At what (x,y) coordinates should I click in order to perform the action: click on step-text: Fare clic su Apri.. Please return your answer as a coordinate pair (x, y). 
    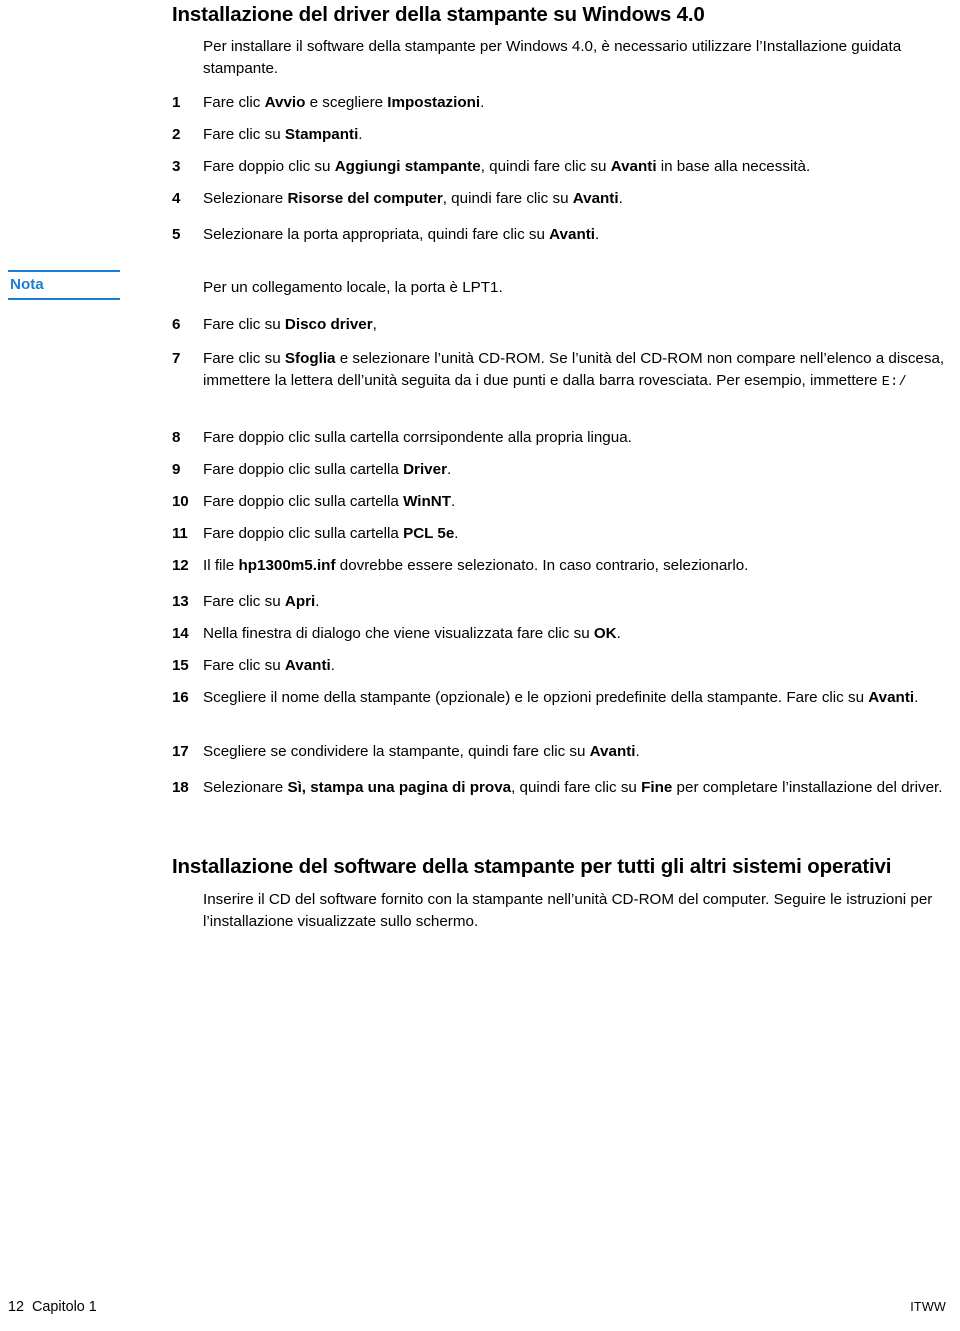
    Looking at the image, I should click on (261, 601).